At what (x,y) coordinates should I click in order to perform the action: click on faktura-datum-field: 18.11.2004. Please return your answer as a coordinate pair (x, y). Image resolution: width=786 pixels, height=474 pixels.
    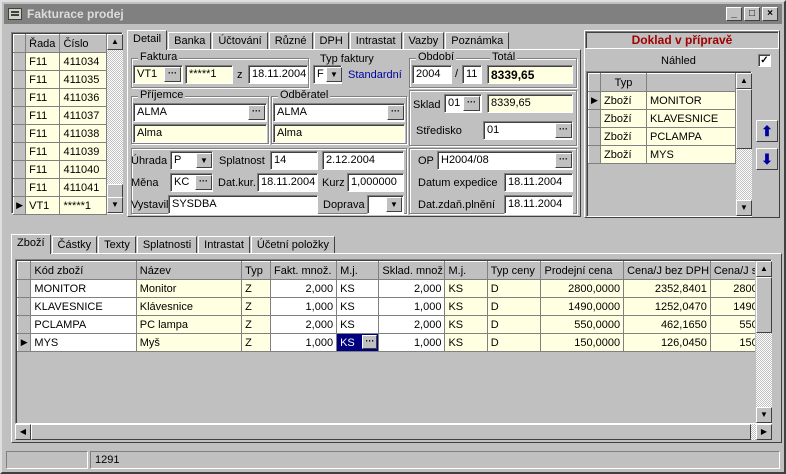
    Looking at the image, I should click on (278, 74).